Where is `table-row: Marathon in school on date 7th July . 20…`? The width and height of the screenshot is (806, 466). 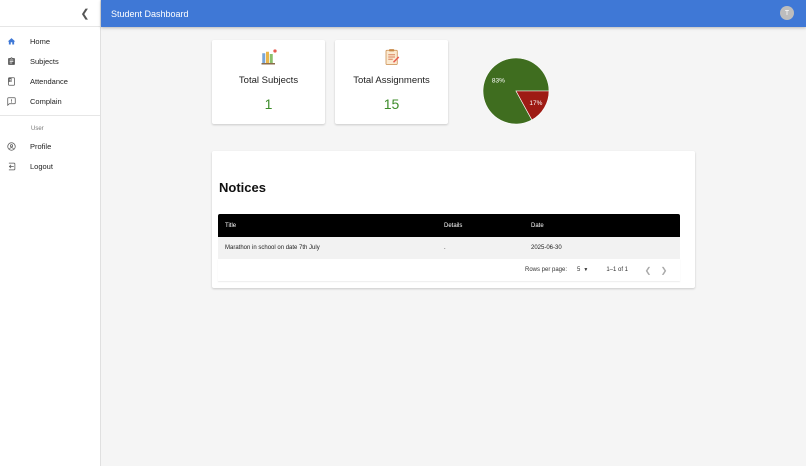 table-row: Marathon in school on date 7th July . 20… is located at coordinates (449, 248).